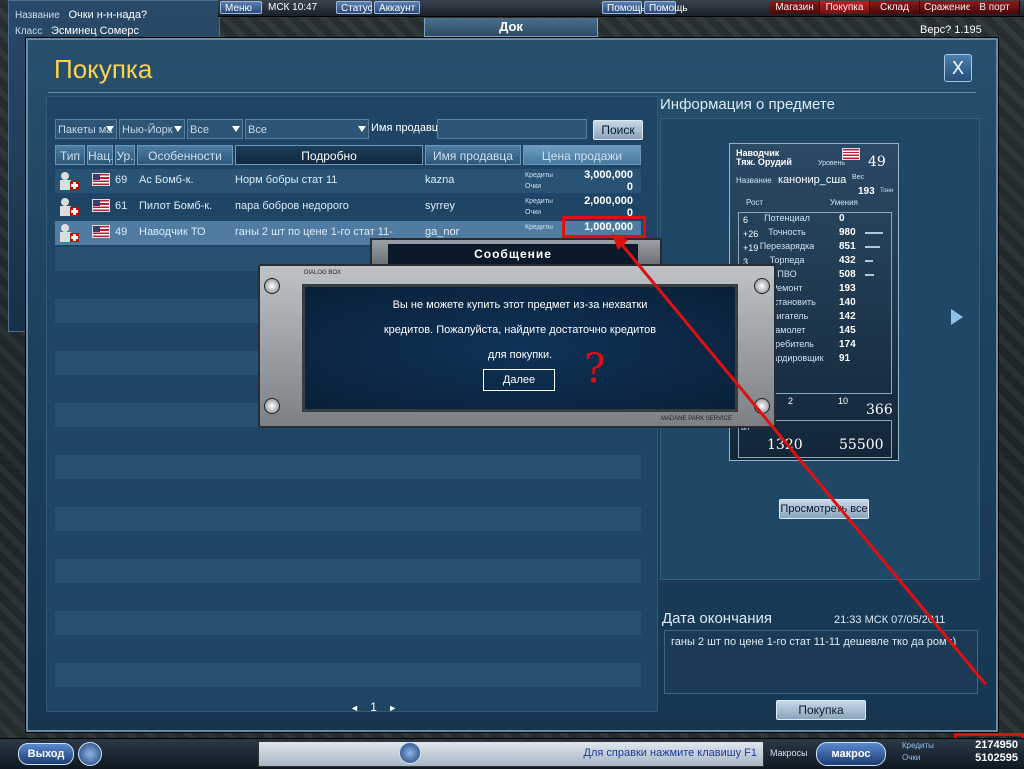  I want to click on help-bar: Для справки нажмите клавишу F1, so click(511, 754).